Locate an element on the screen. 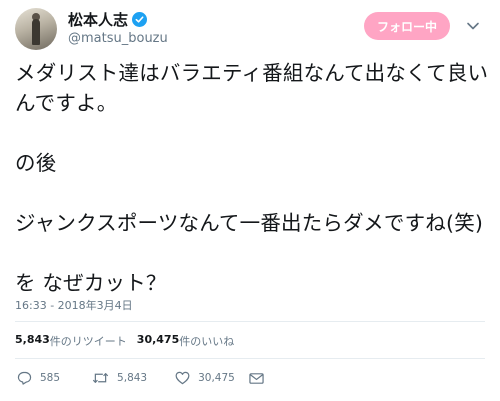 The width and height of the screenshot is (500, 401). tweet-actions: 585 5,843 30,475 is located at coordinates (140, 378).